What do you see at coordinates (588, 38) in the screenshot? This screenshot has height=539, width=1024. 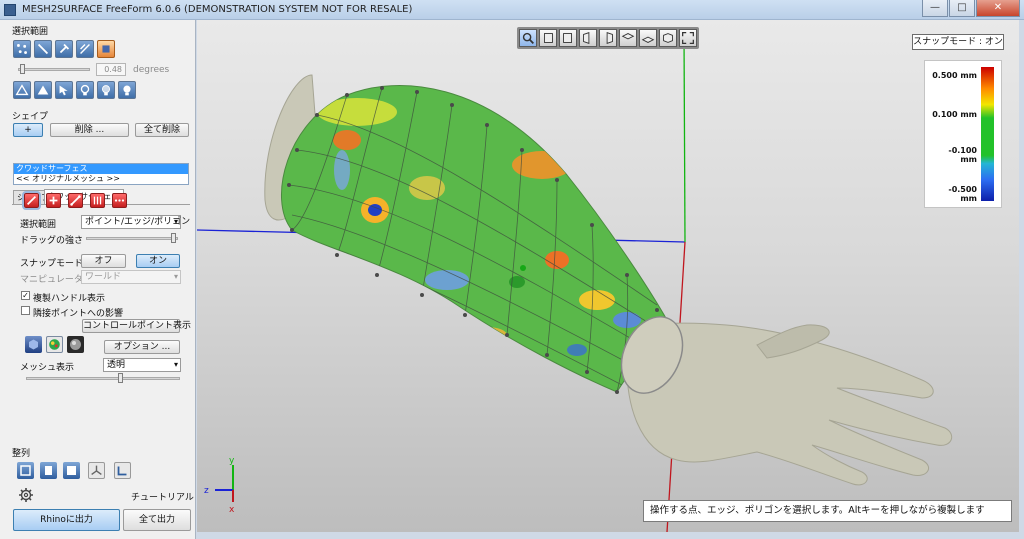 I see `view-left-button` at bounding box center [588, 38].